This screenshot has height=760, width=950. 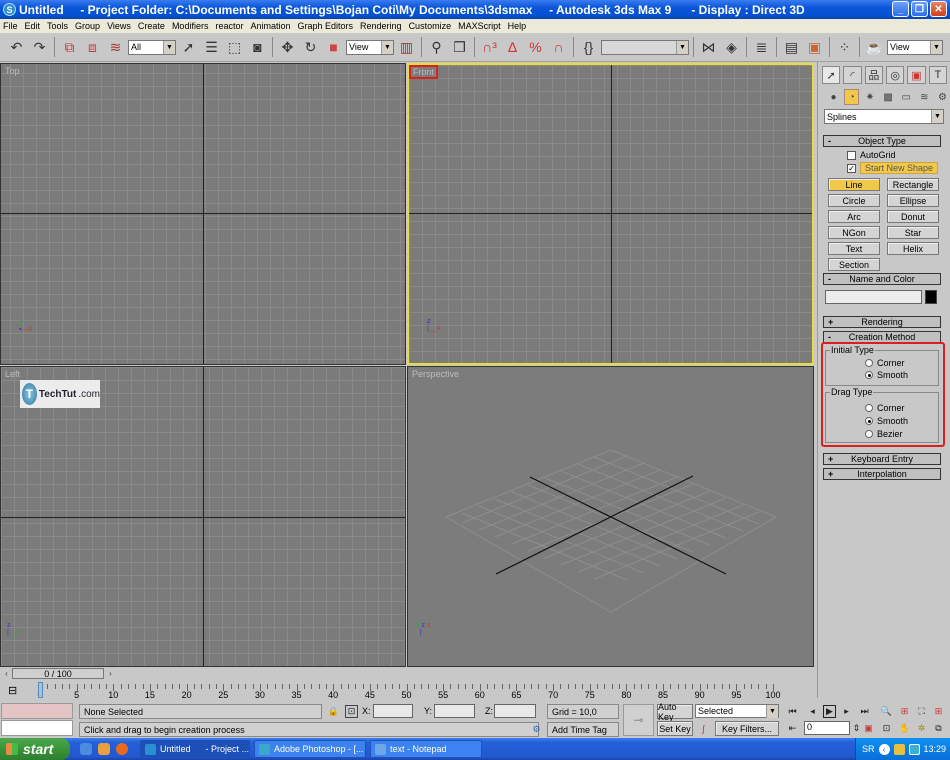 What do you see at coordinates (827, 728) in the screenshot?
I see `current-frame-input: 0` at bounding box center [827, 728].